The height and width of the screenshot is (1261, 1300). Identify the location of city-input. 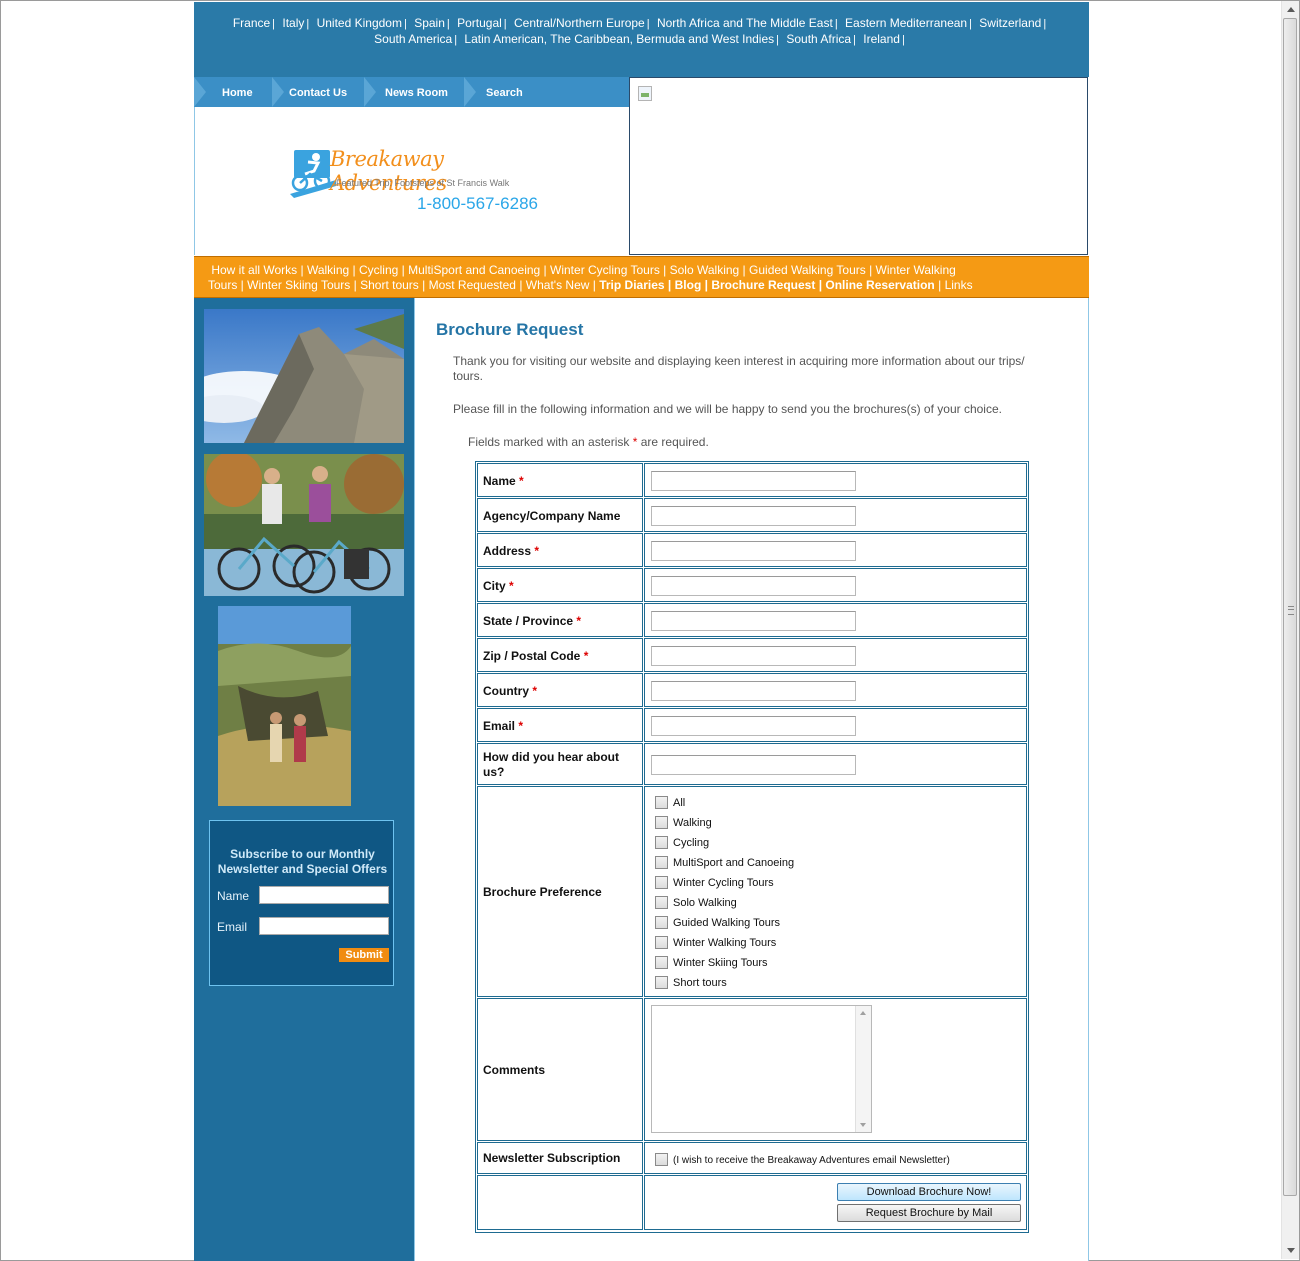
(753, 586).